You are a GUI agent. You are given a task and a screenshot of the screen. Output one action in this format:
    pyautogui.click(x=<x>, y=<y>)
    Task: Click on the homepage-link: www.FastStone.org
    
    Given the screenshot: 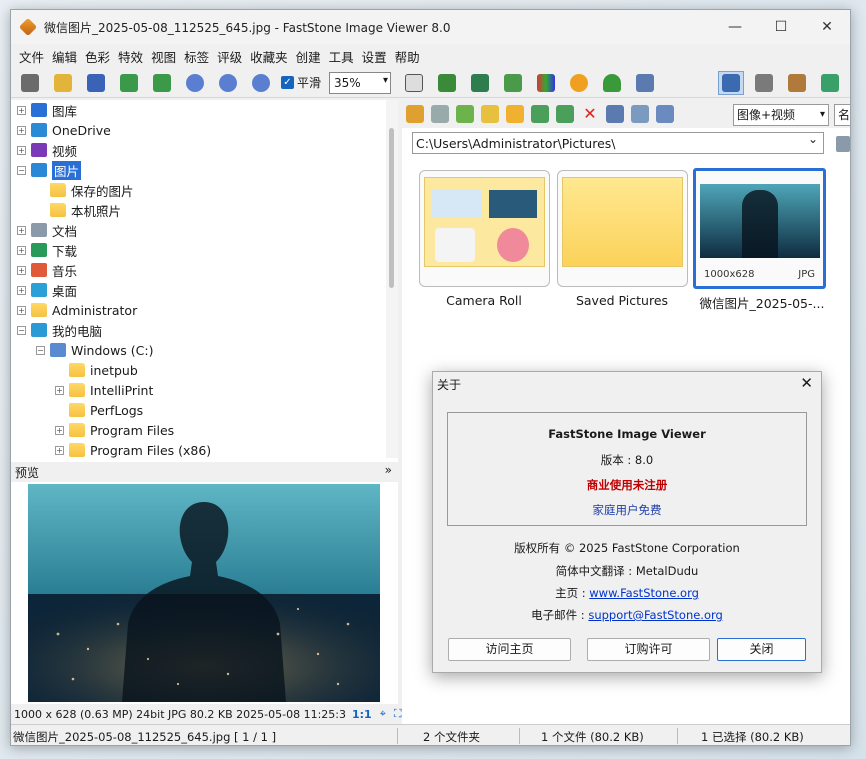 What is the action you would take?
    pyautogui.click(x=644, y=593)
    